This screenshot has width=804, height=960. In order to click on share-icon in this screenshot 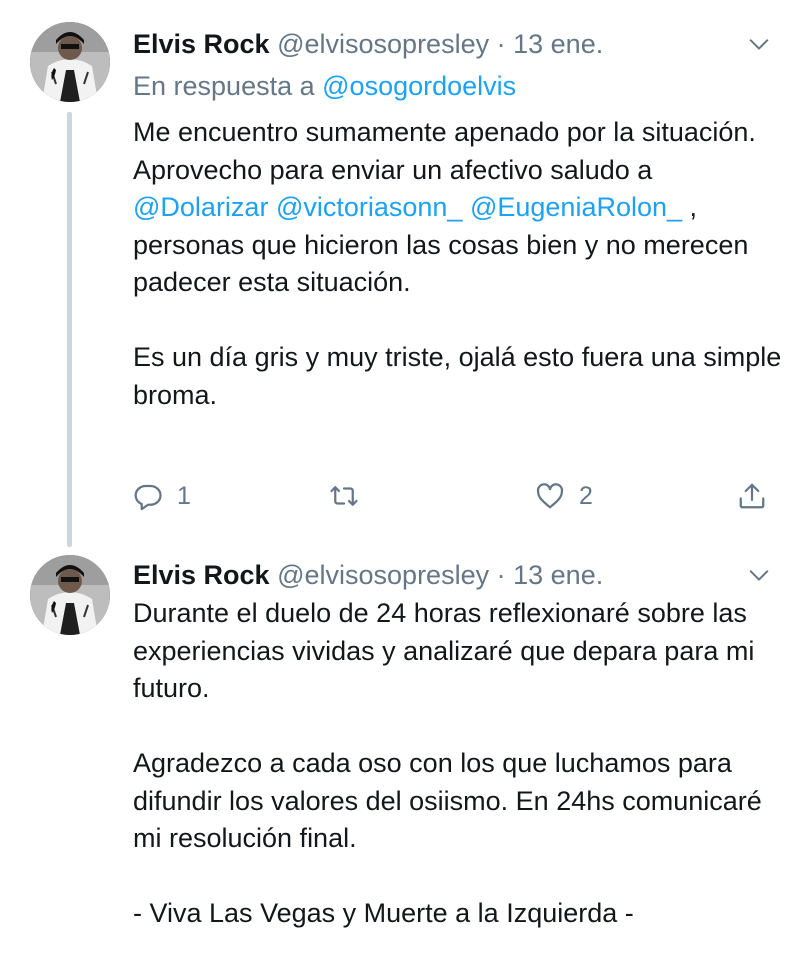, I will do `click(752, 496)`.